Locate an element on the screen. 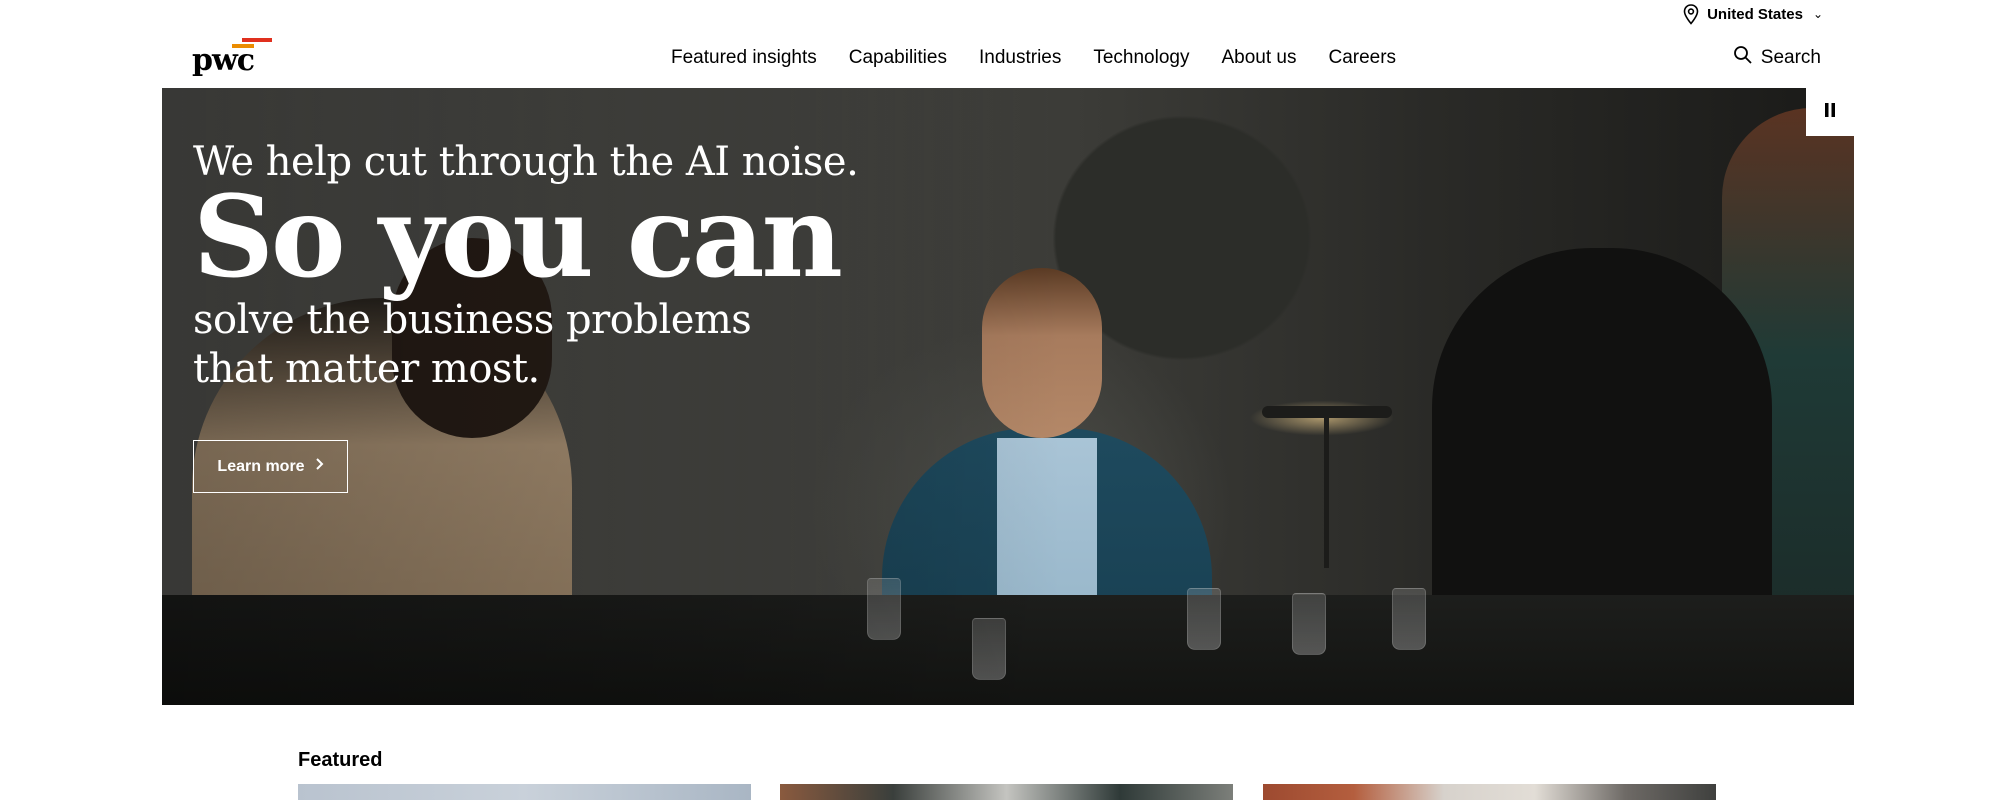 This screenshot has width=2000, height=800. featured-heading: Featured is located at coordinates (340, 760).